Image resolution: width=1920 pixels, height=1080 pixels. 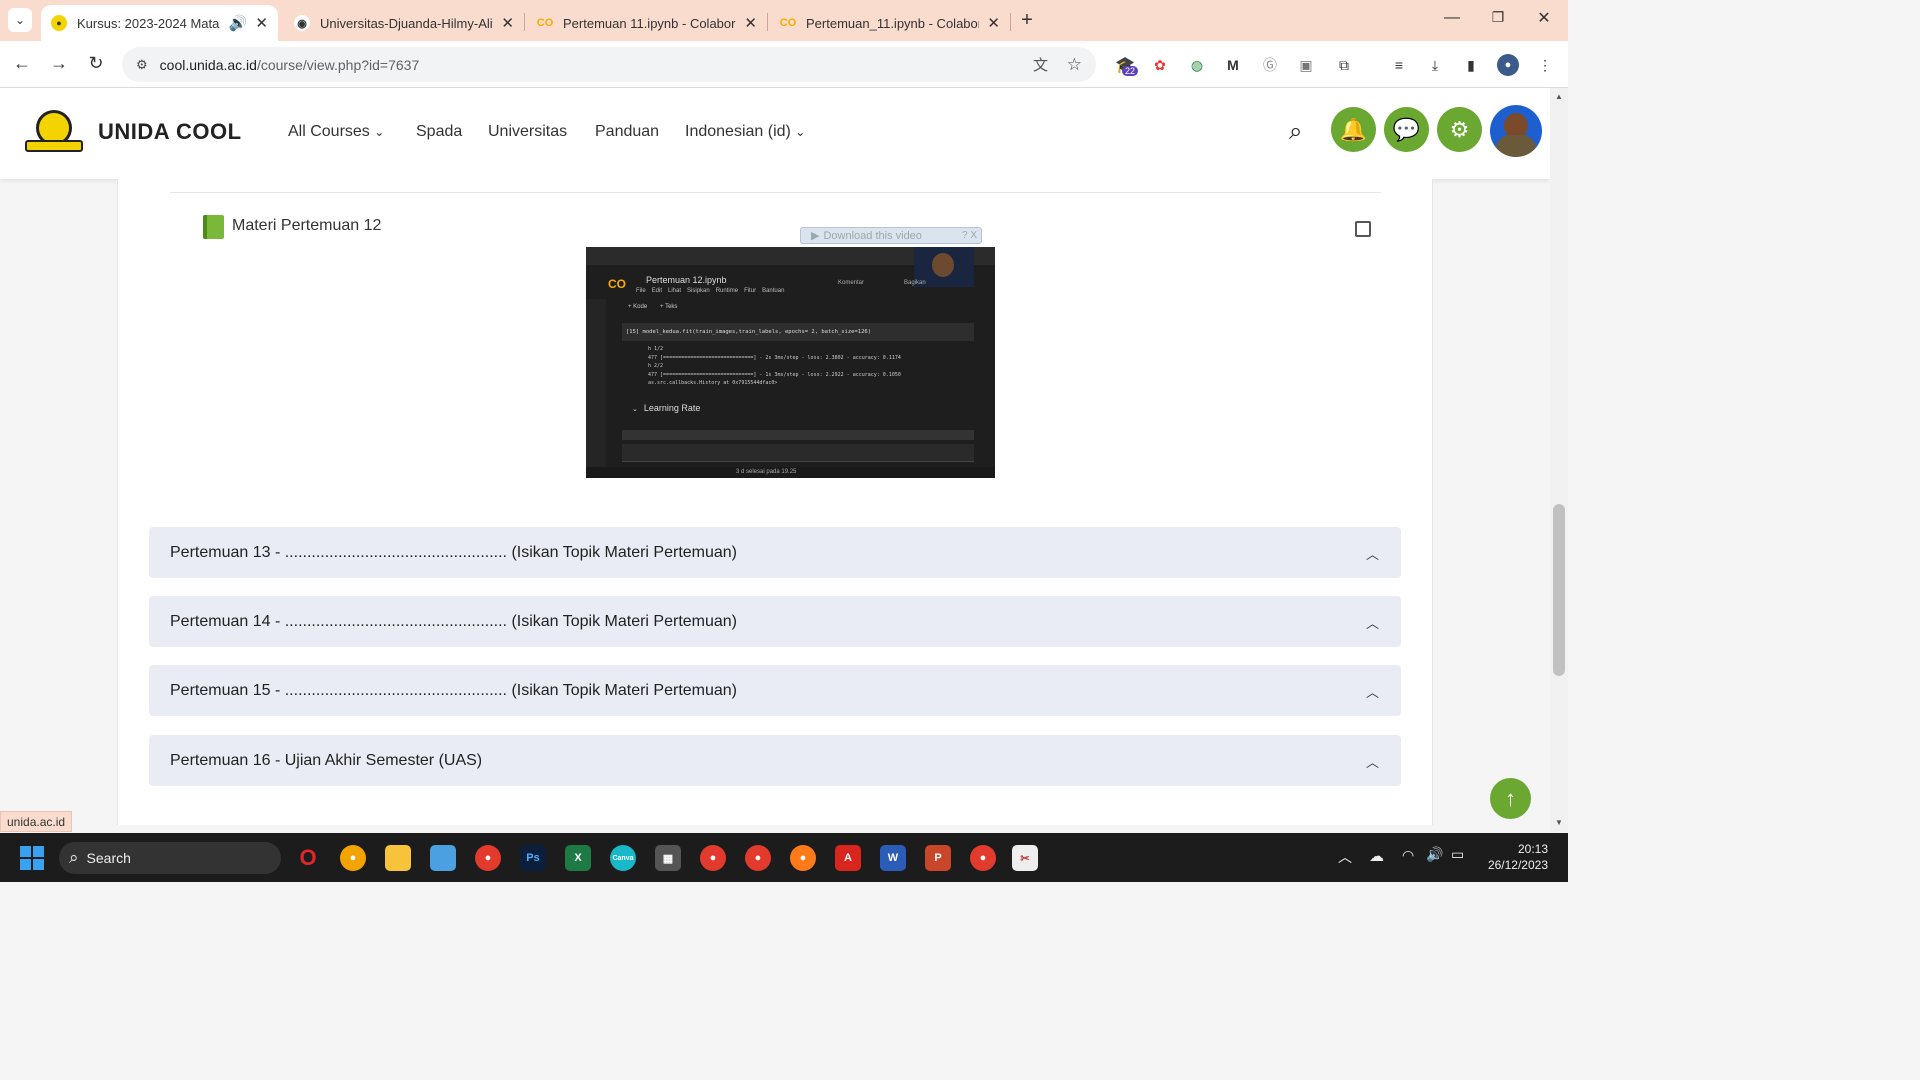 What do you see at coordinates (686, 280) in the screenshot?
I see `video-notebook-title: Pertemuan 12.ipynb` at bounding box center [686, 280].